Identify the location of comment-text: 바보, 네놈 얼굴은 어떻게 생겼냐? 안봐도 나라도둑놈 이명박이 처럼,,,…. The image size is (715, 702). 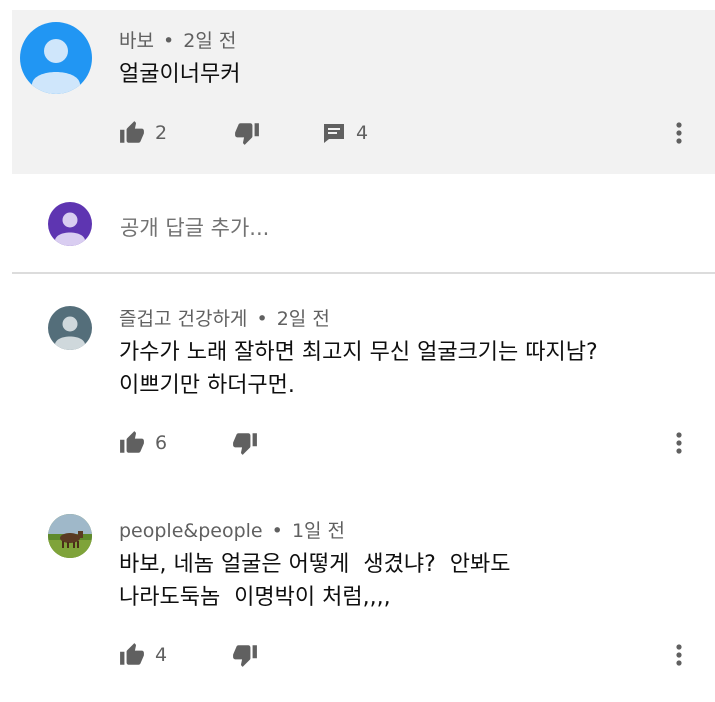
(314, 581).